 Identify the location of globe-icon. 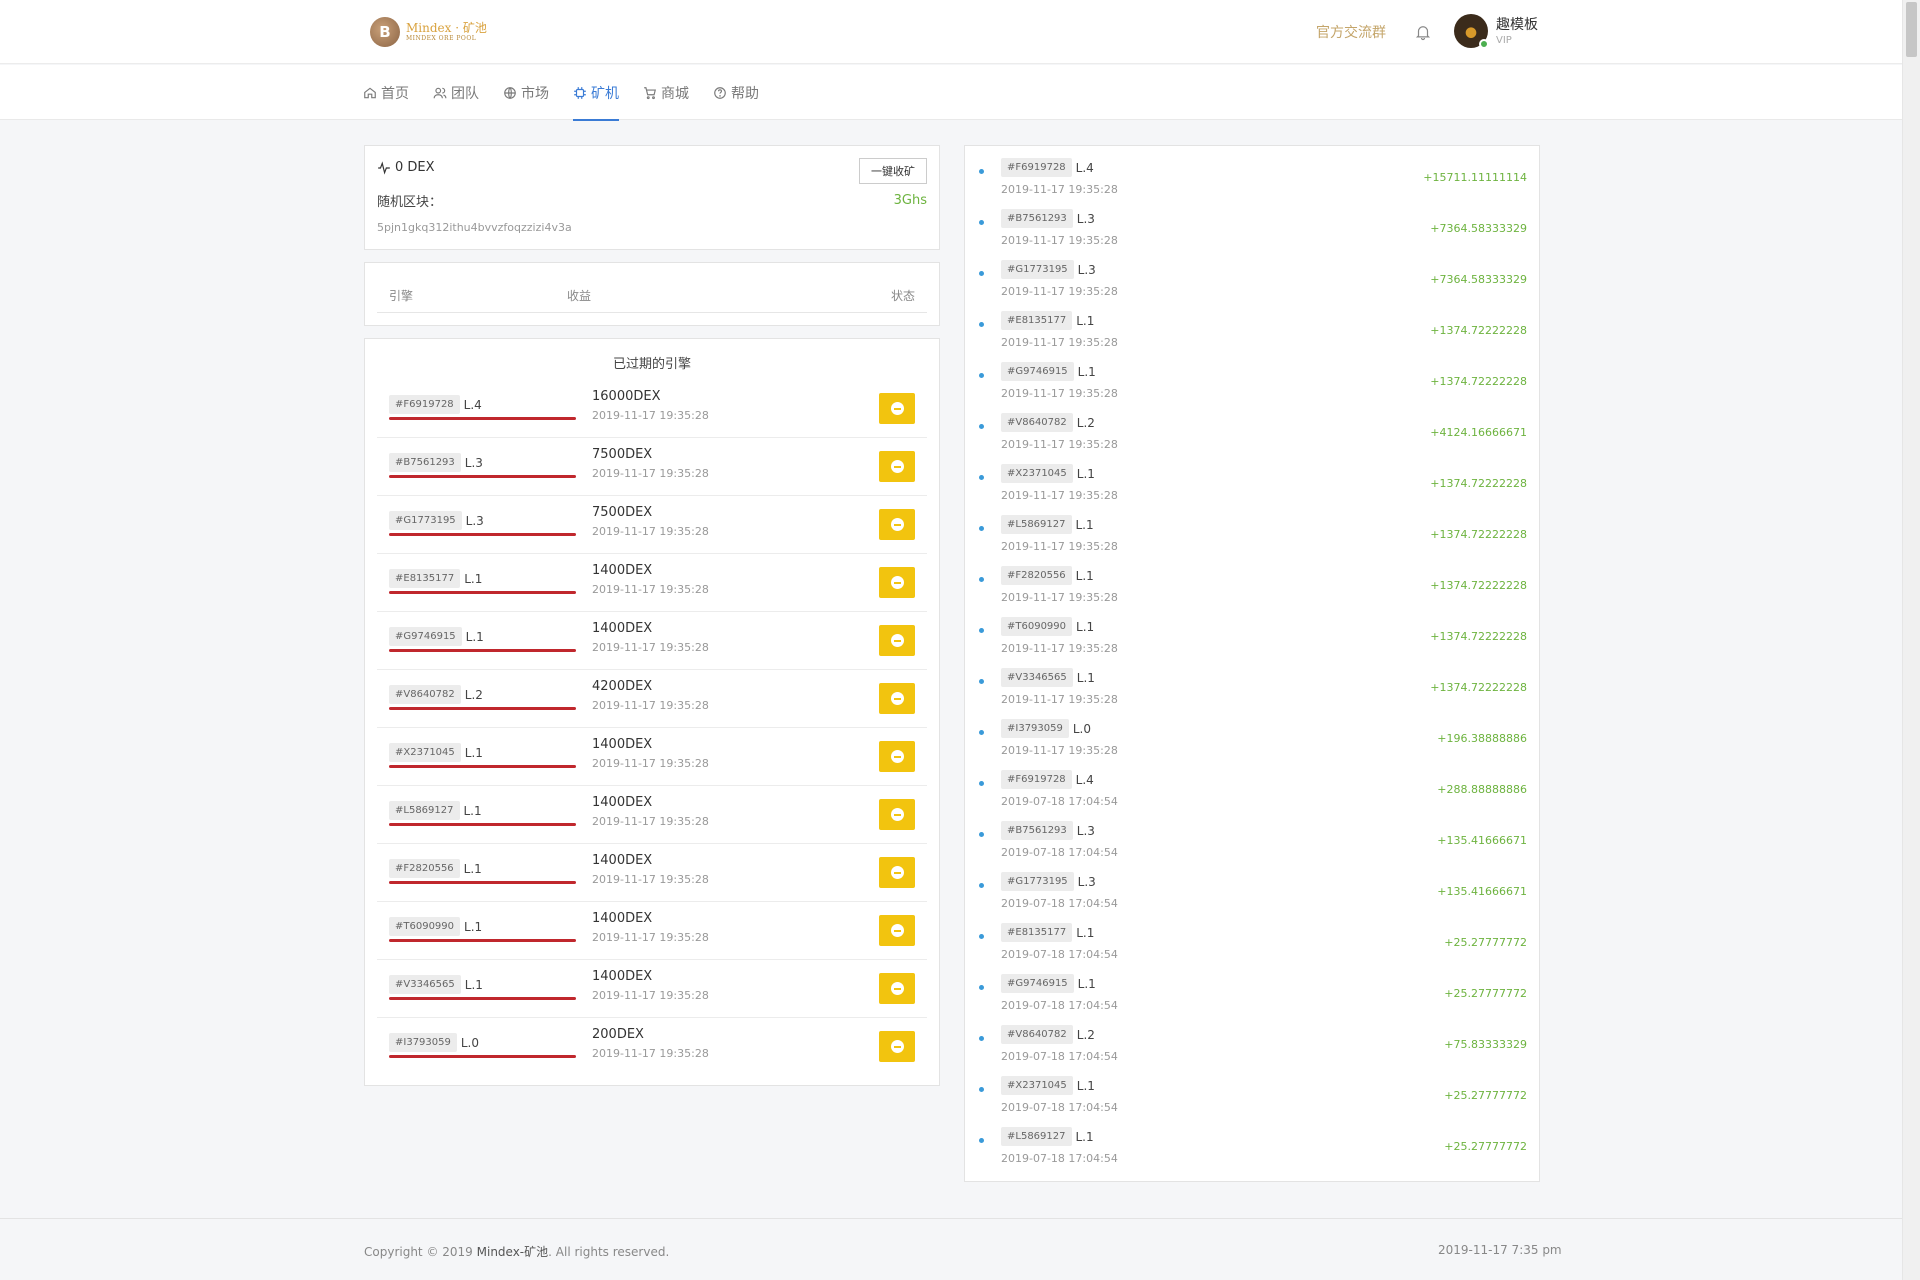
(510, 92).